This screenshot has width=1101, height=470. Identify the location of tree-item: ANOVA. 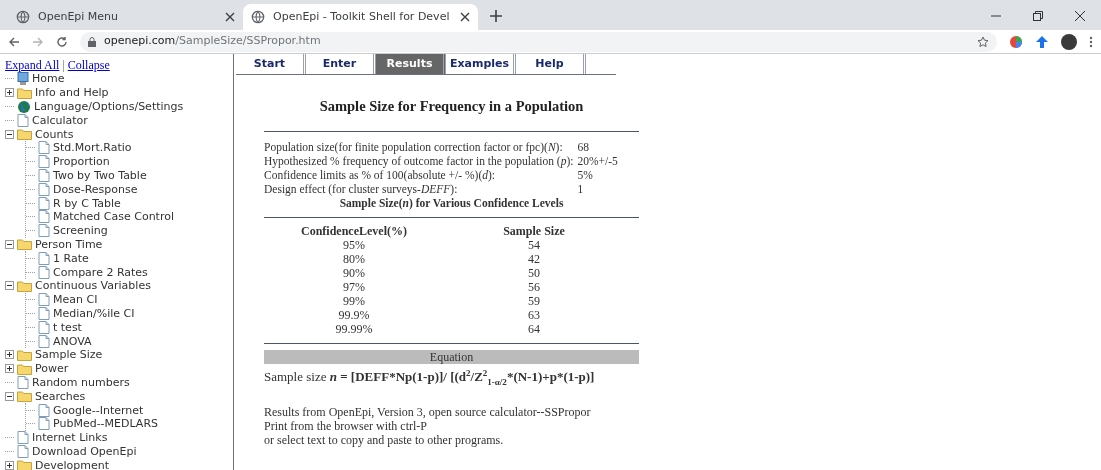
(72, 341).